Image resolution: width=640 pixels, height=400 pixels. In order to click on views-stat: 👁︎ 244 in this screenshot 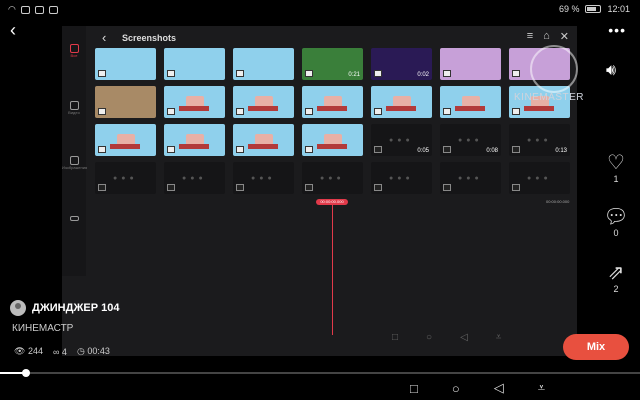, I will do `click(28, 351)`.